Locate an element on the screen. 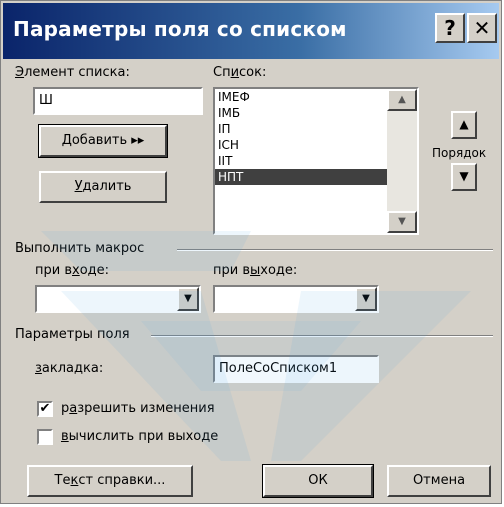 The image size is (504, 507). items-listbox: IMEФ IMБ IП IСН IIТ НПТ ▲ ▼ is located at coordinates (316, 161).